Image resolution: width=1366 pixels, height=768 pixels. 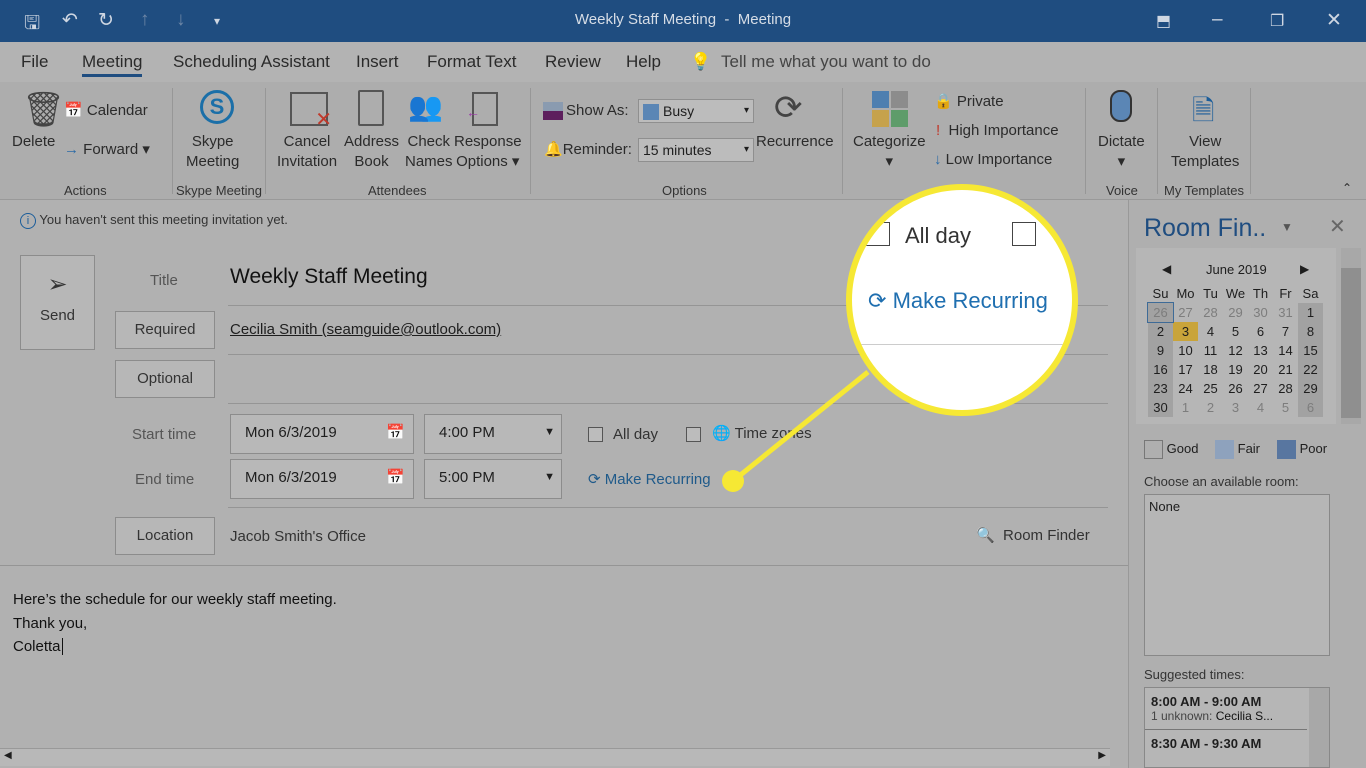 I want to click on calendar-day: 22, so click(x=1310, y=369).